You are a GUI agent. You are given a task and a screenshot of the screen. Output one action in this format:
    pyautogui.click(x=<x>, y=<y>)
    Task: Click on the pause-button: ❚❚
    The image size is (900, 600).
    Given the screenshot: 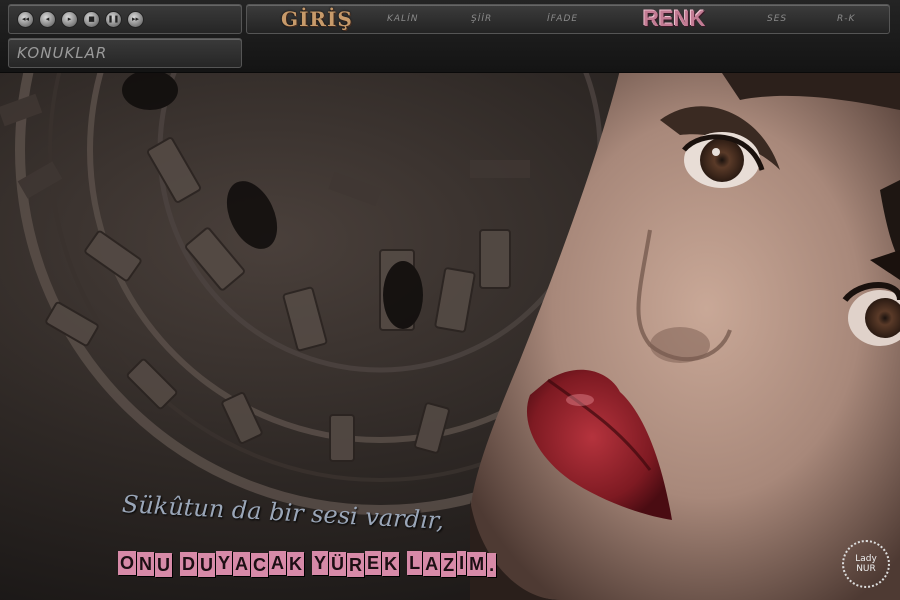 What is the action you would take?
    pyautogui.click(x=113, y=19)
    